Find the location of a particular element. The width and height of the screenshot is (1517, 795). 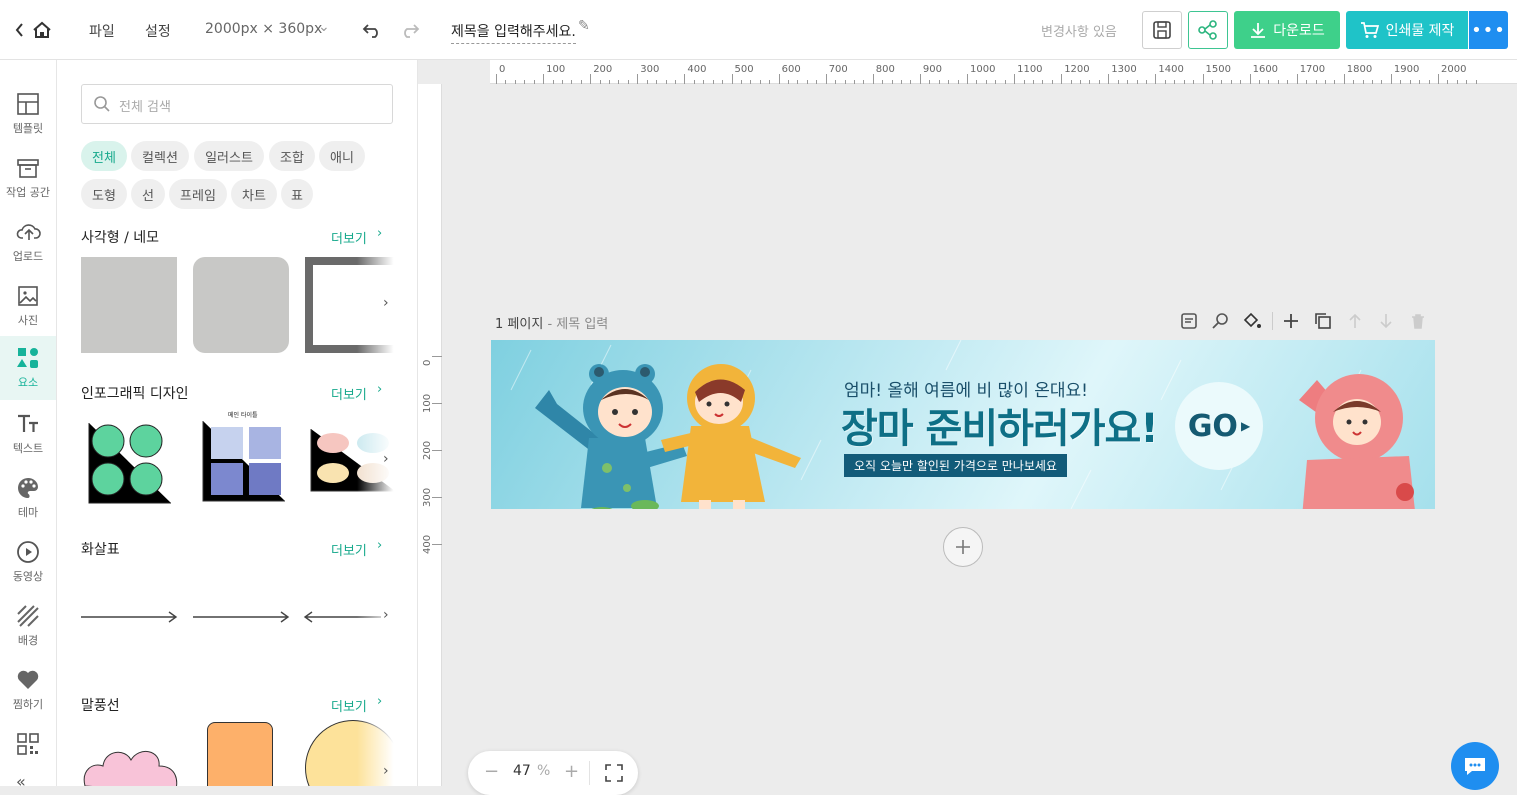

nav-theme: 테마 is located at coordinates (28, 498).